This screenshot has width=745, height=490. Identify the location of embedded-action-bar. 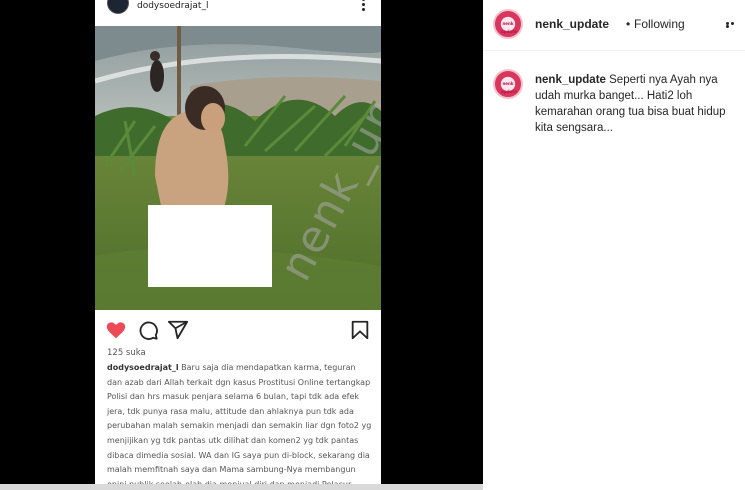
(238, 329).